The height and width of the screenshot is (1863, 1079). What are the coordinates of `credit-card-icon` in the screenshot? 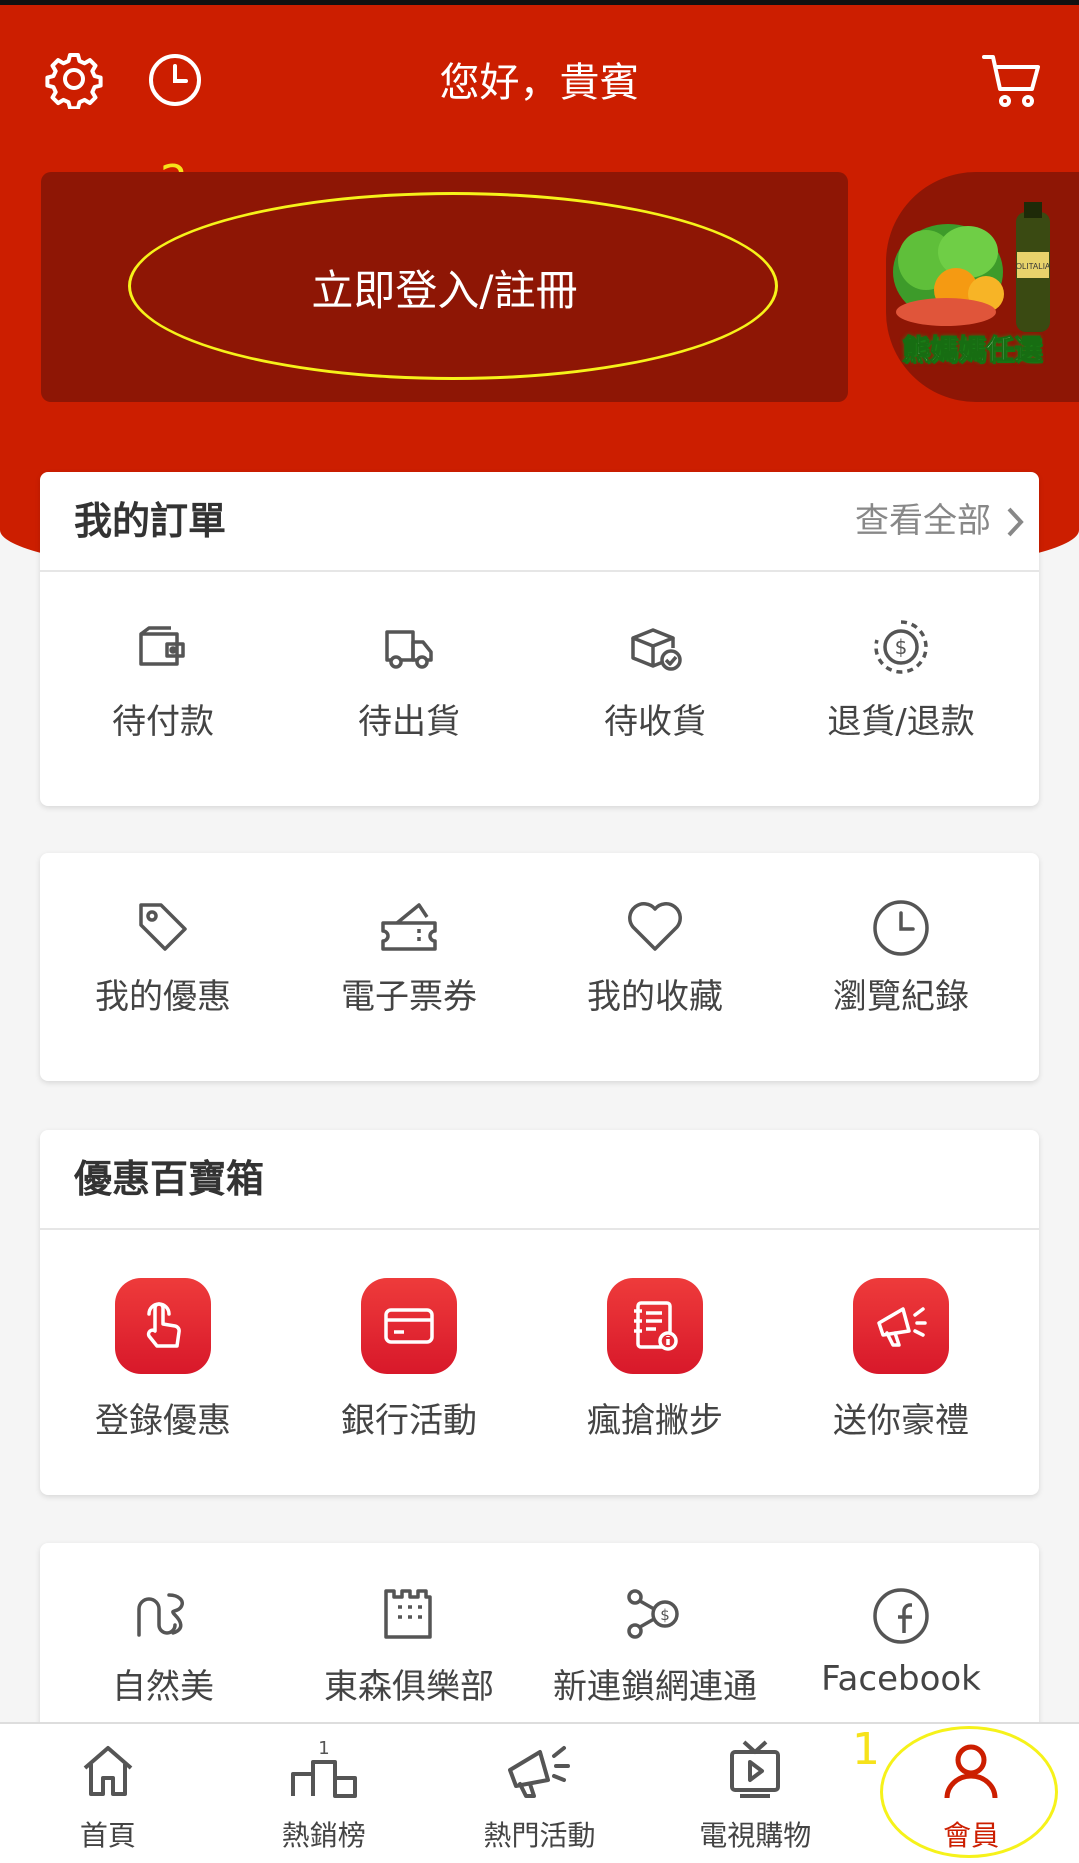 It's located at (409, 1326).